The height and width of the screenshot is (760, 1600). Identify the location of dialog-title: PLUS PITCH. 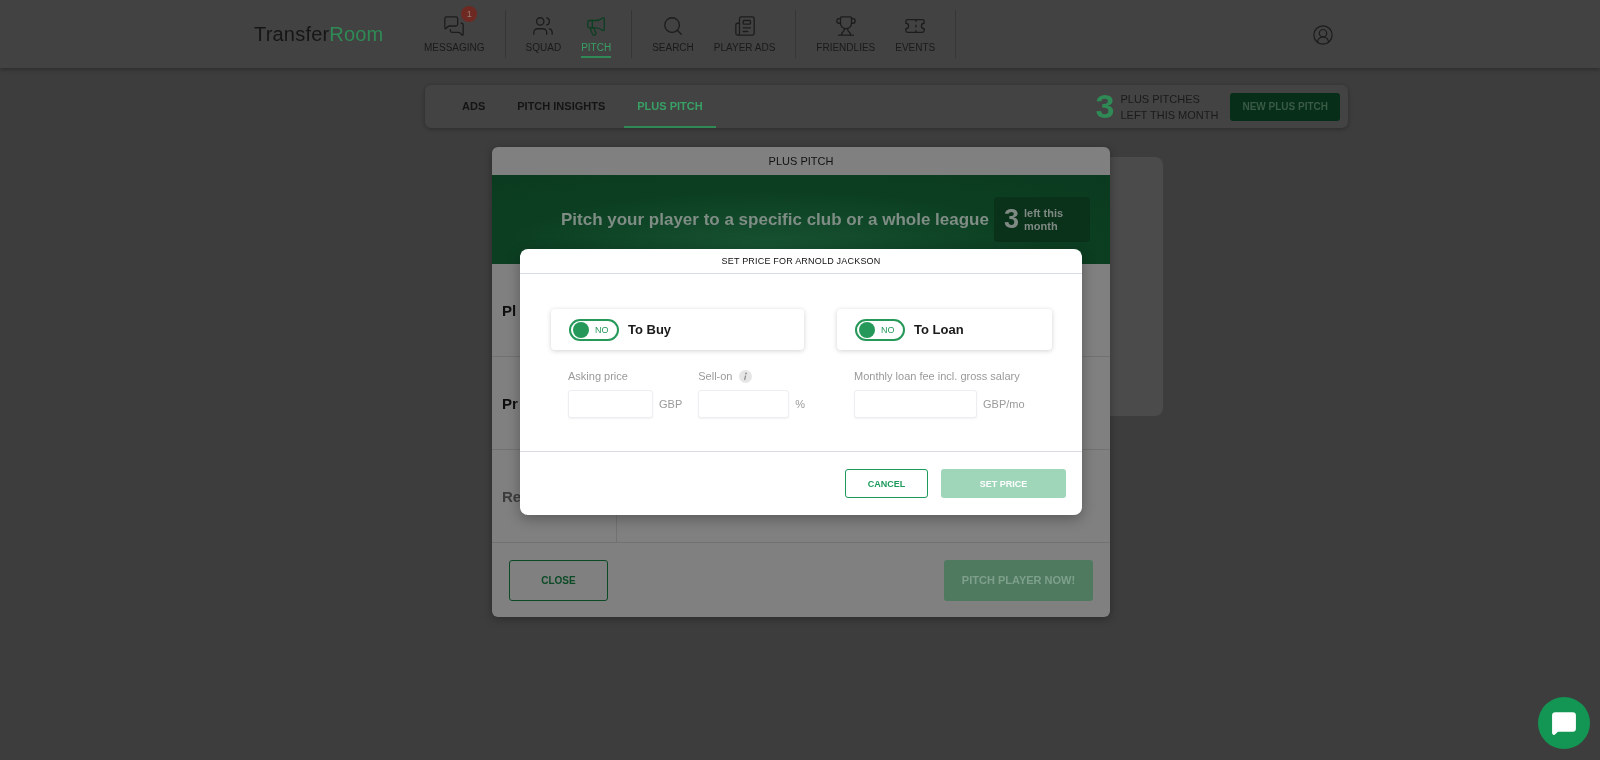
(801, 161).